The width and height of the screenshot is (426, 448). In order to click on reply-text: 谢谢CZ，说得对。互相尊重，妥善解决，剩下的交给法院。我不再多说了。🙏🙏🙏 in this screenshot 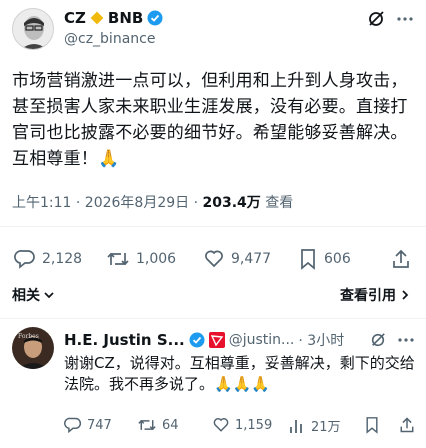, I will do `click(239, 373)`.